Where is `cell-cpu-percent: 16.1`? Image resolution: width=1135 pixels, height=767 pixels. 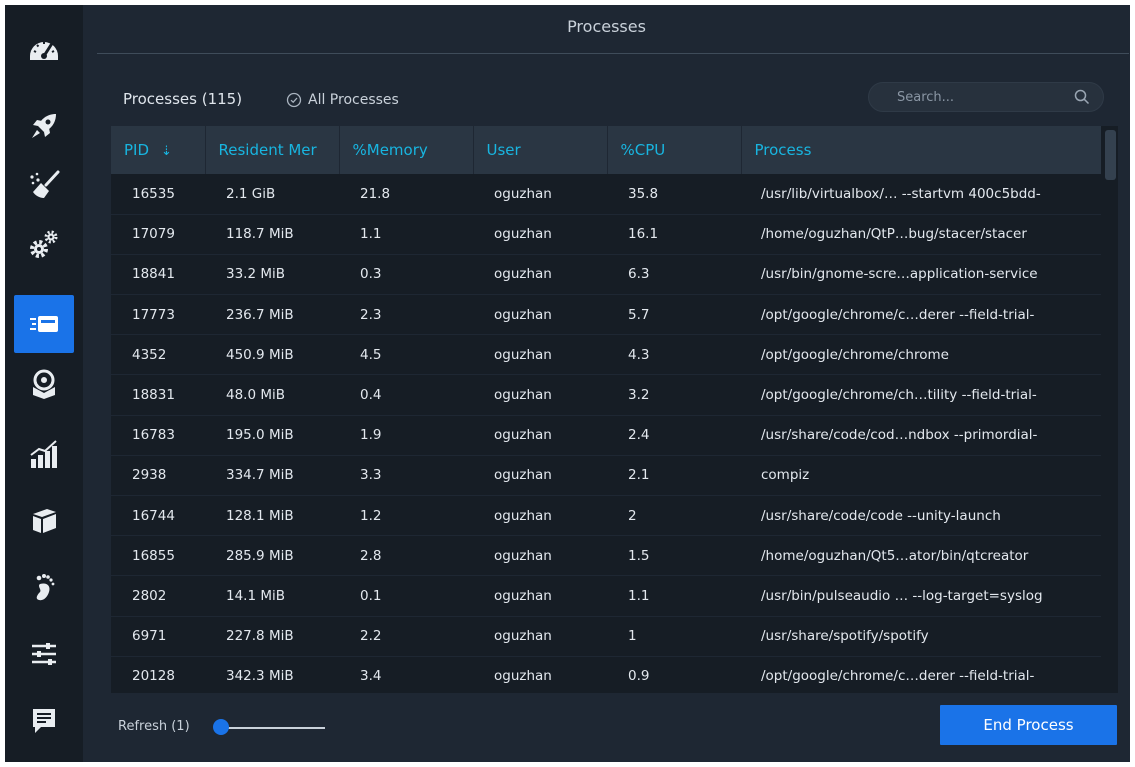
cell-cpu-percent: 16.1 is located at coordinates (643, 234).